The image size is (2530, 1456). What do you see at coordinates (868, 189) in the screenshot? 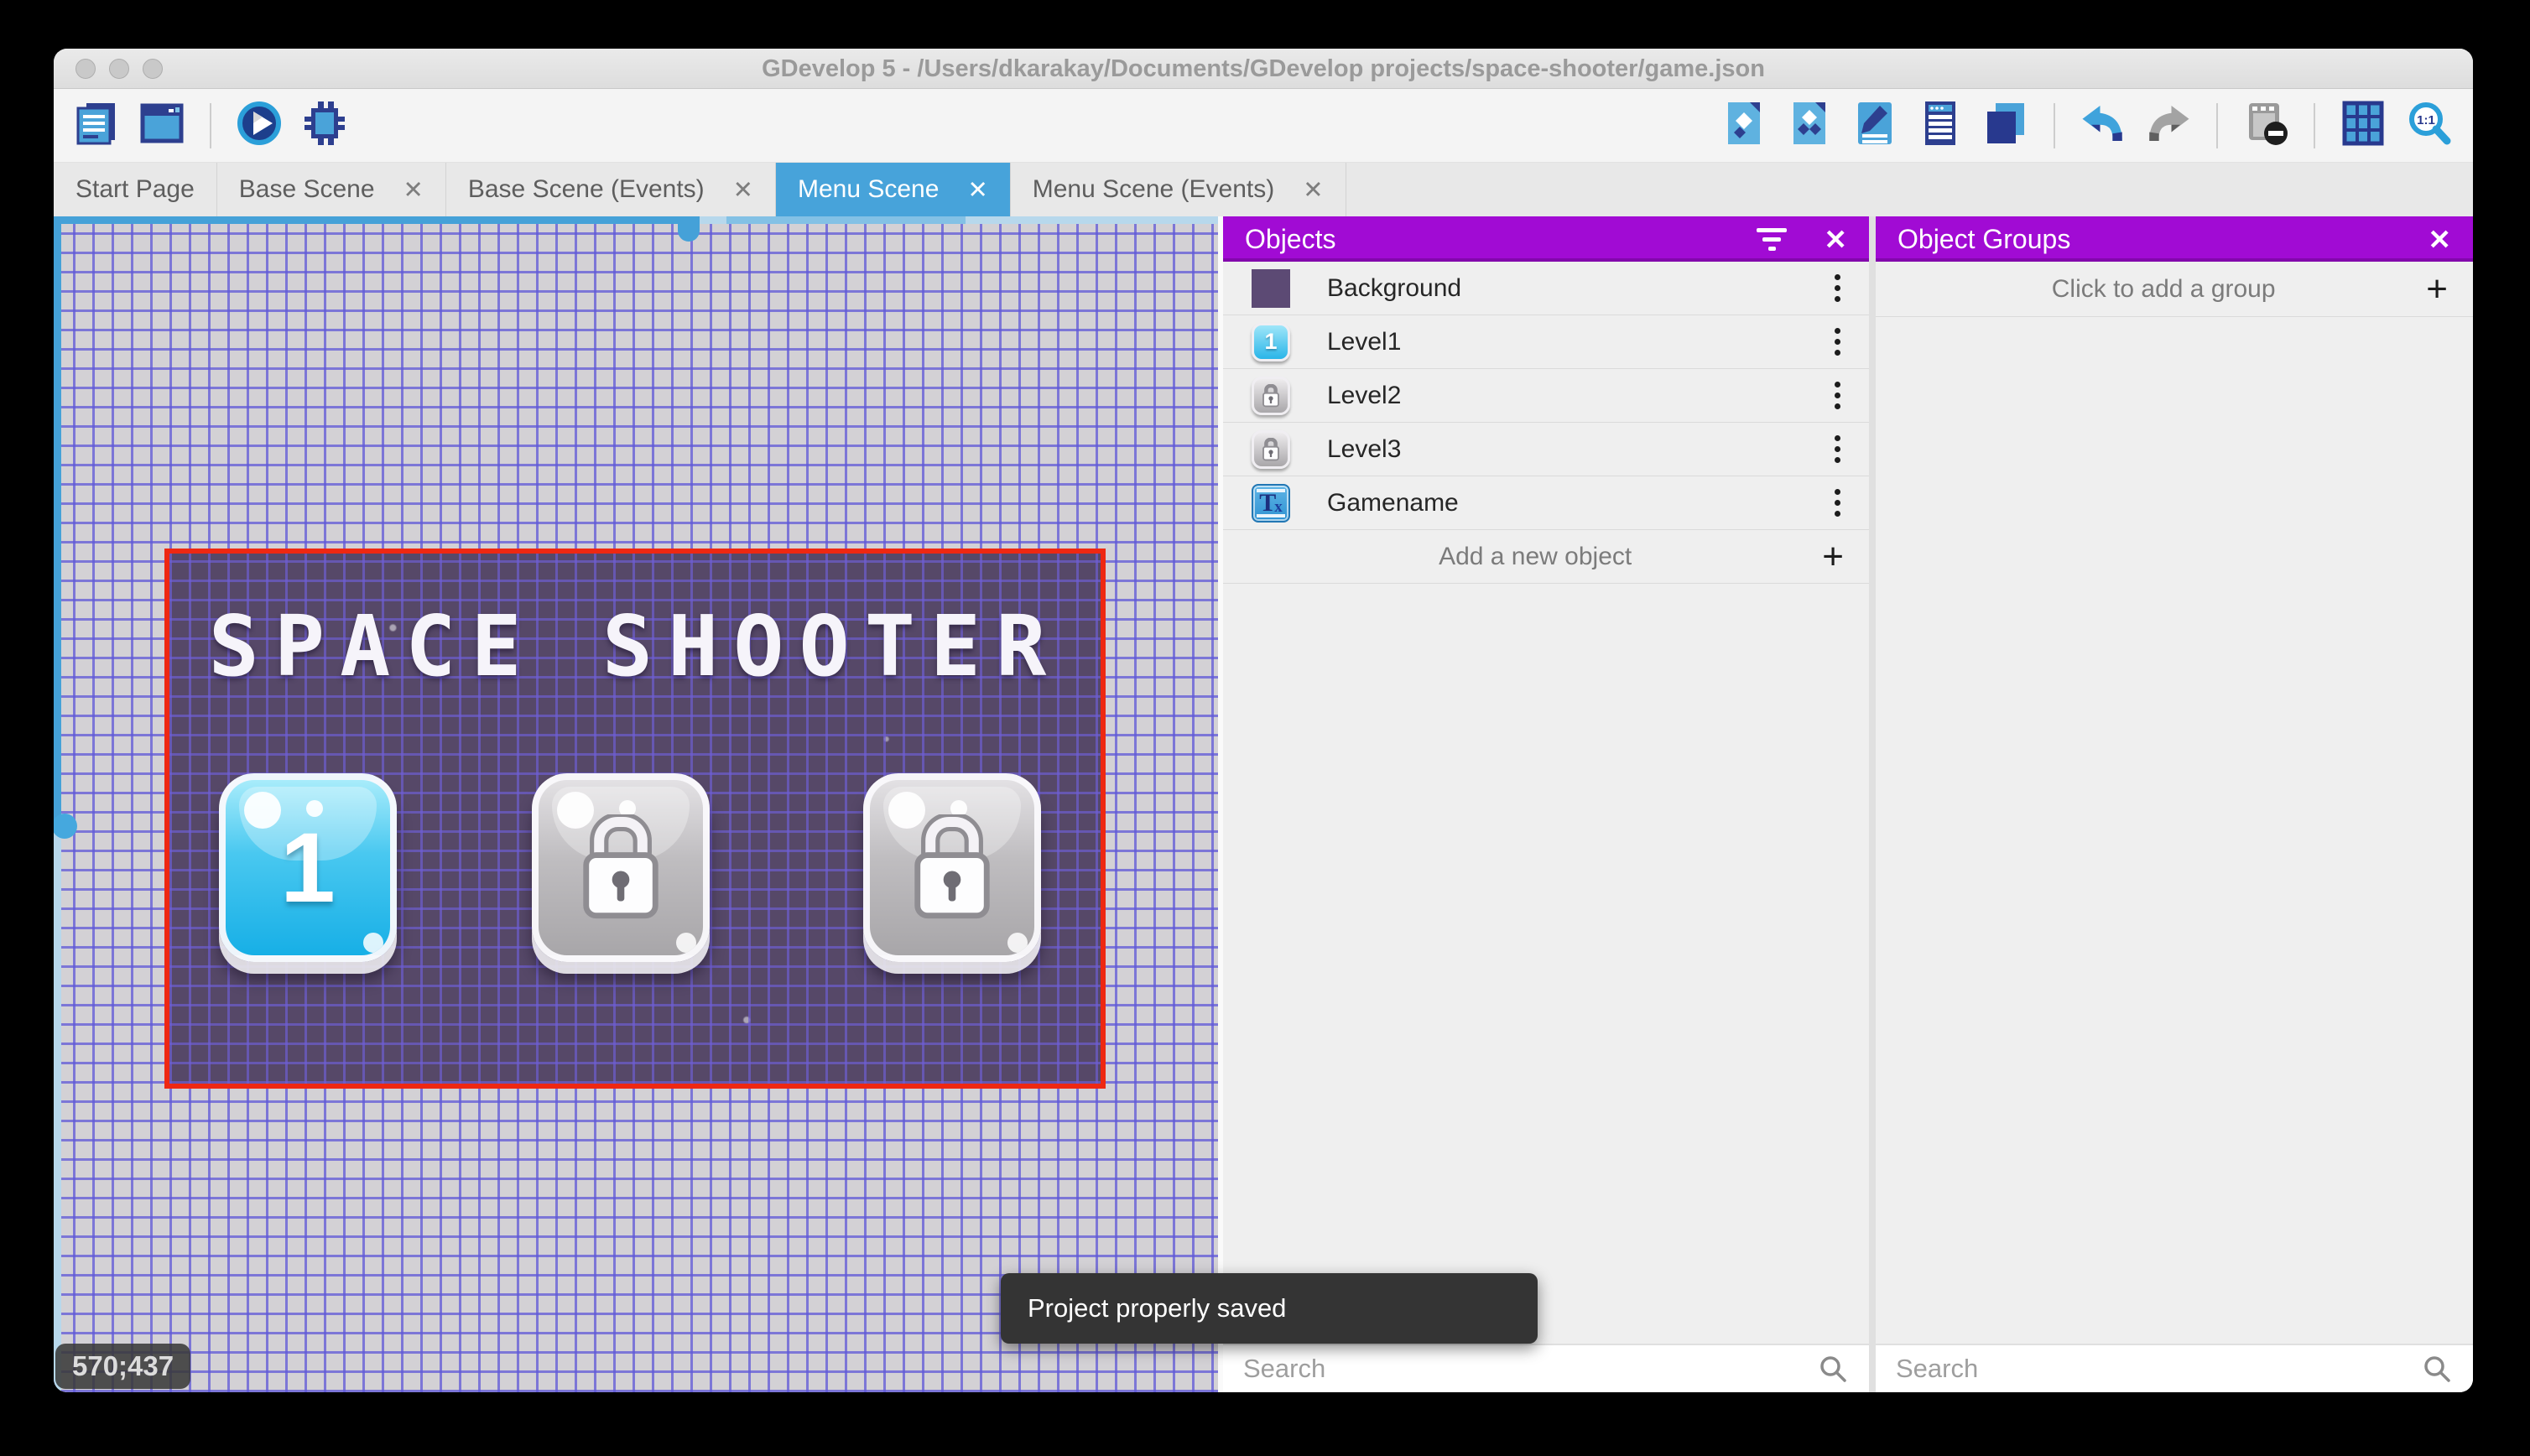
I see `tab-label: Menu Scene` at bounding box center [868, 189].